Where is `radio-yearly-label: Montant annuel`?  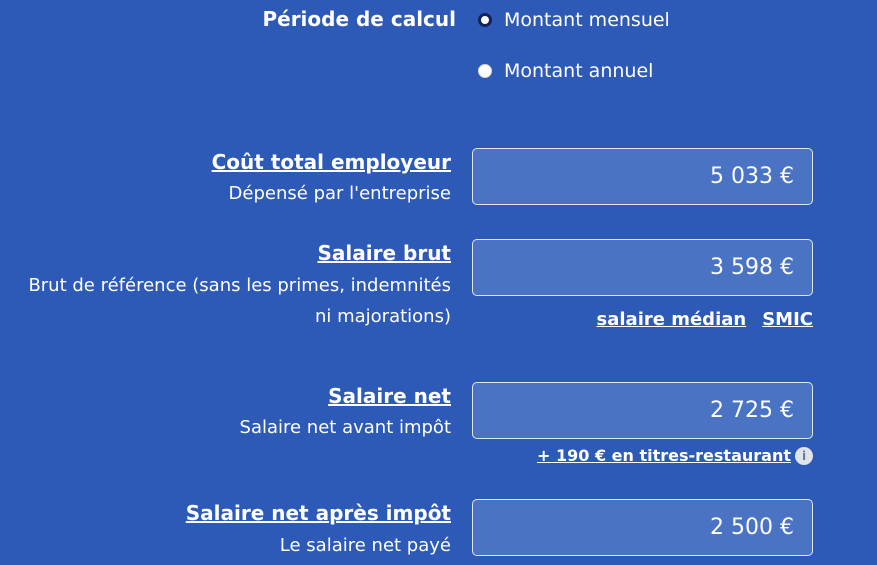
radio-yearly-label: Montant annuel is located at coordinates (579, 71).